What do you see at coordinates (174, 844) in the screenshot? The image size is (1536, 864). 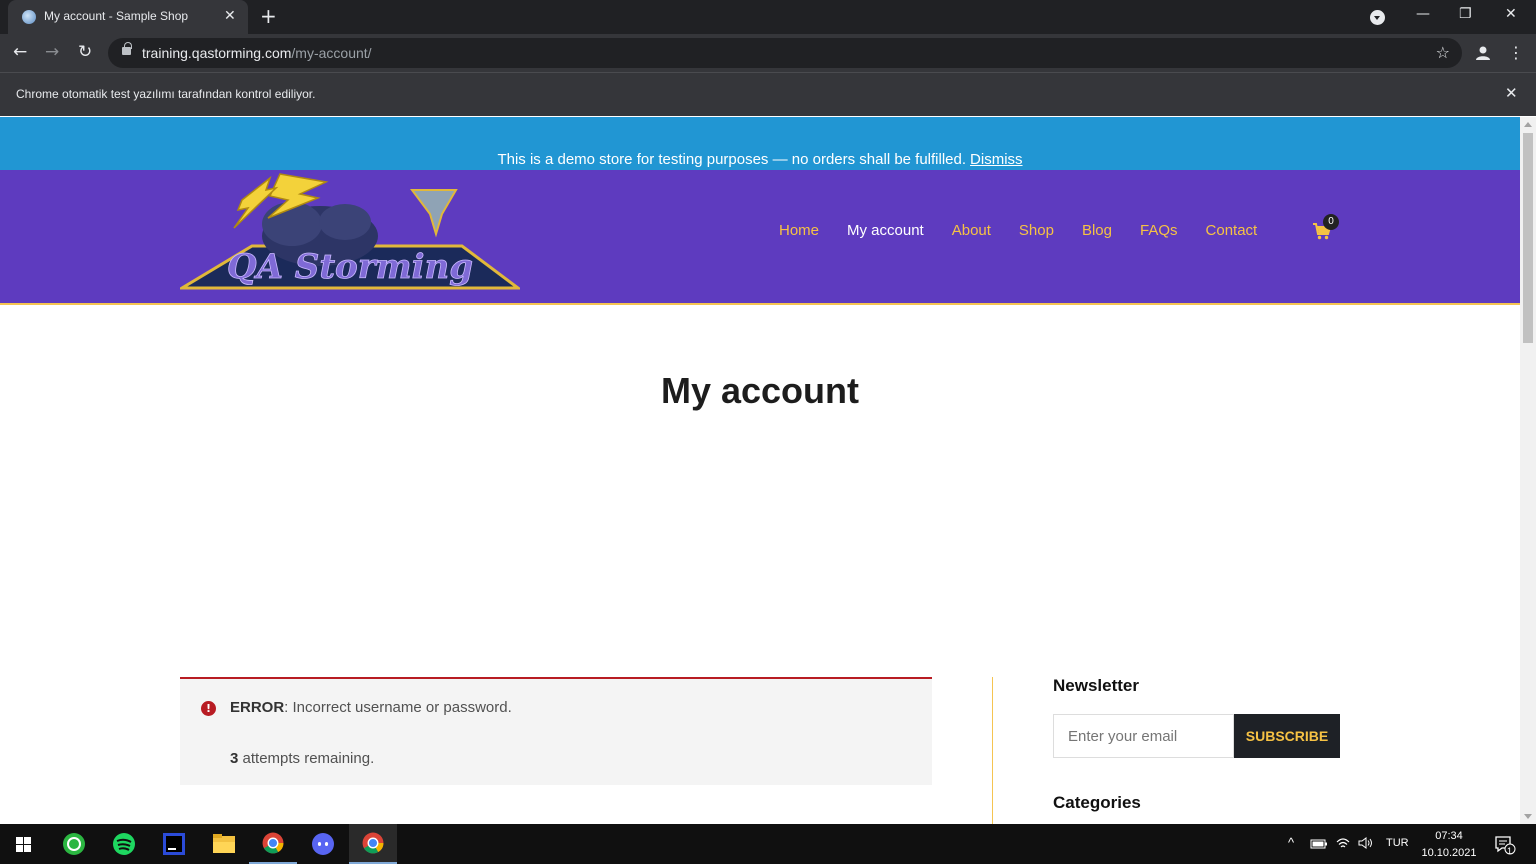 I see `intellij-idea-icon` at bounding box center [174, 844].